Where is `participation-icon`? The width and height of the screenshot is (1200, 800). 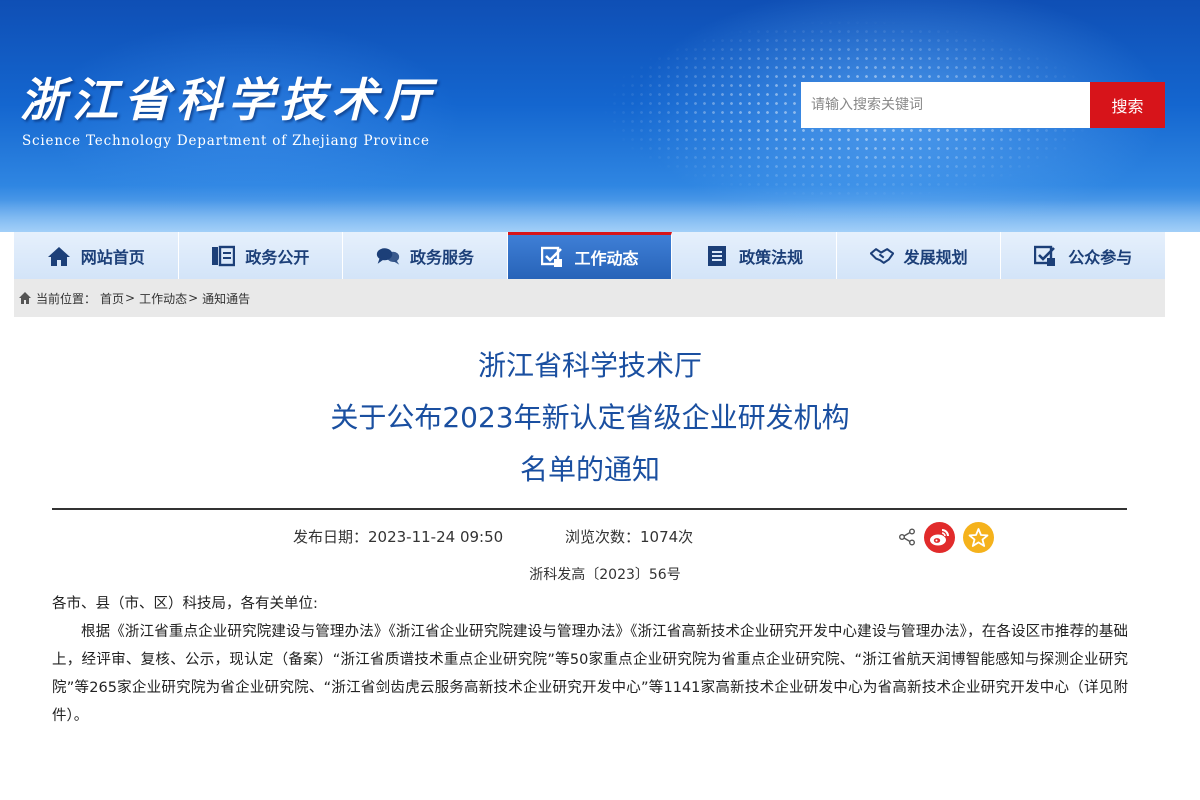
participation-icon is located at coordinates (1045, 255).